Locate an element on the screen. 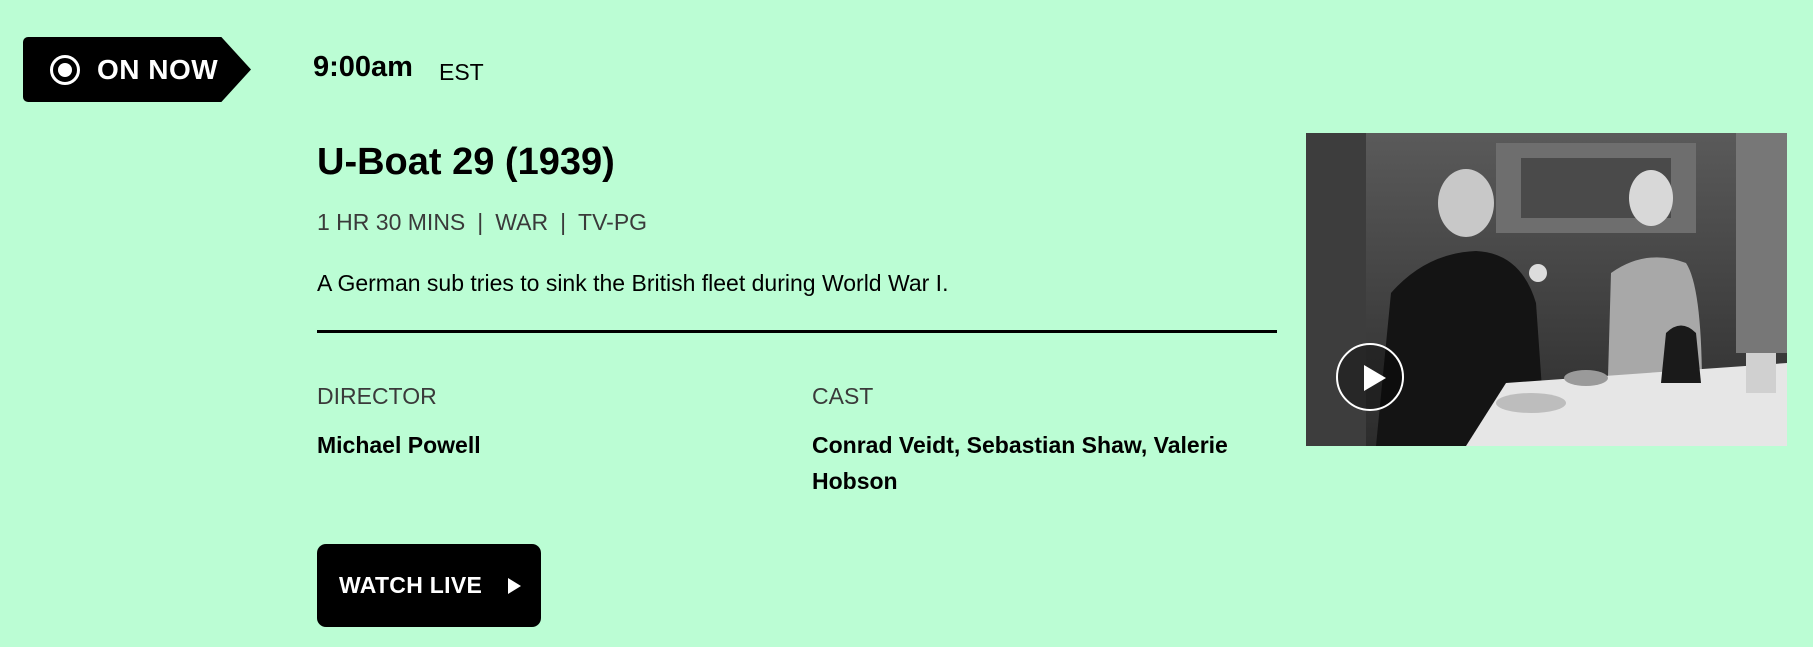 This screenshot has width=1813, height=647. director-label: DIRECTOR is located at coordinates (377, 396).